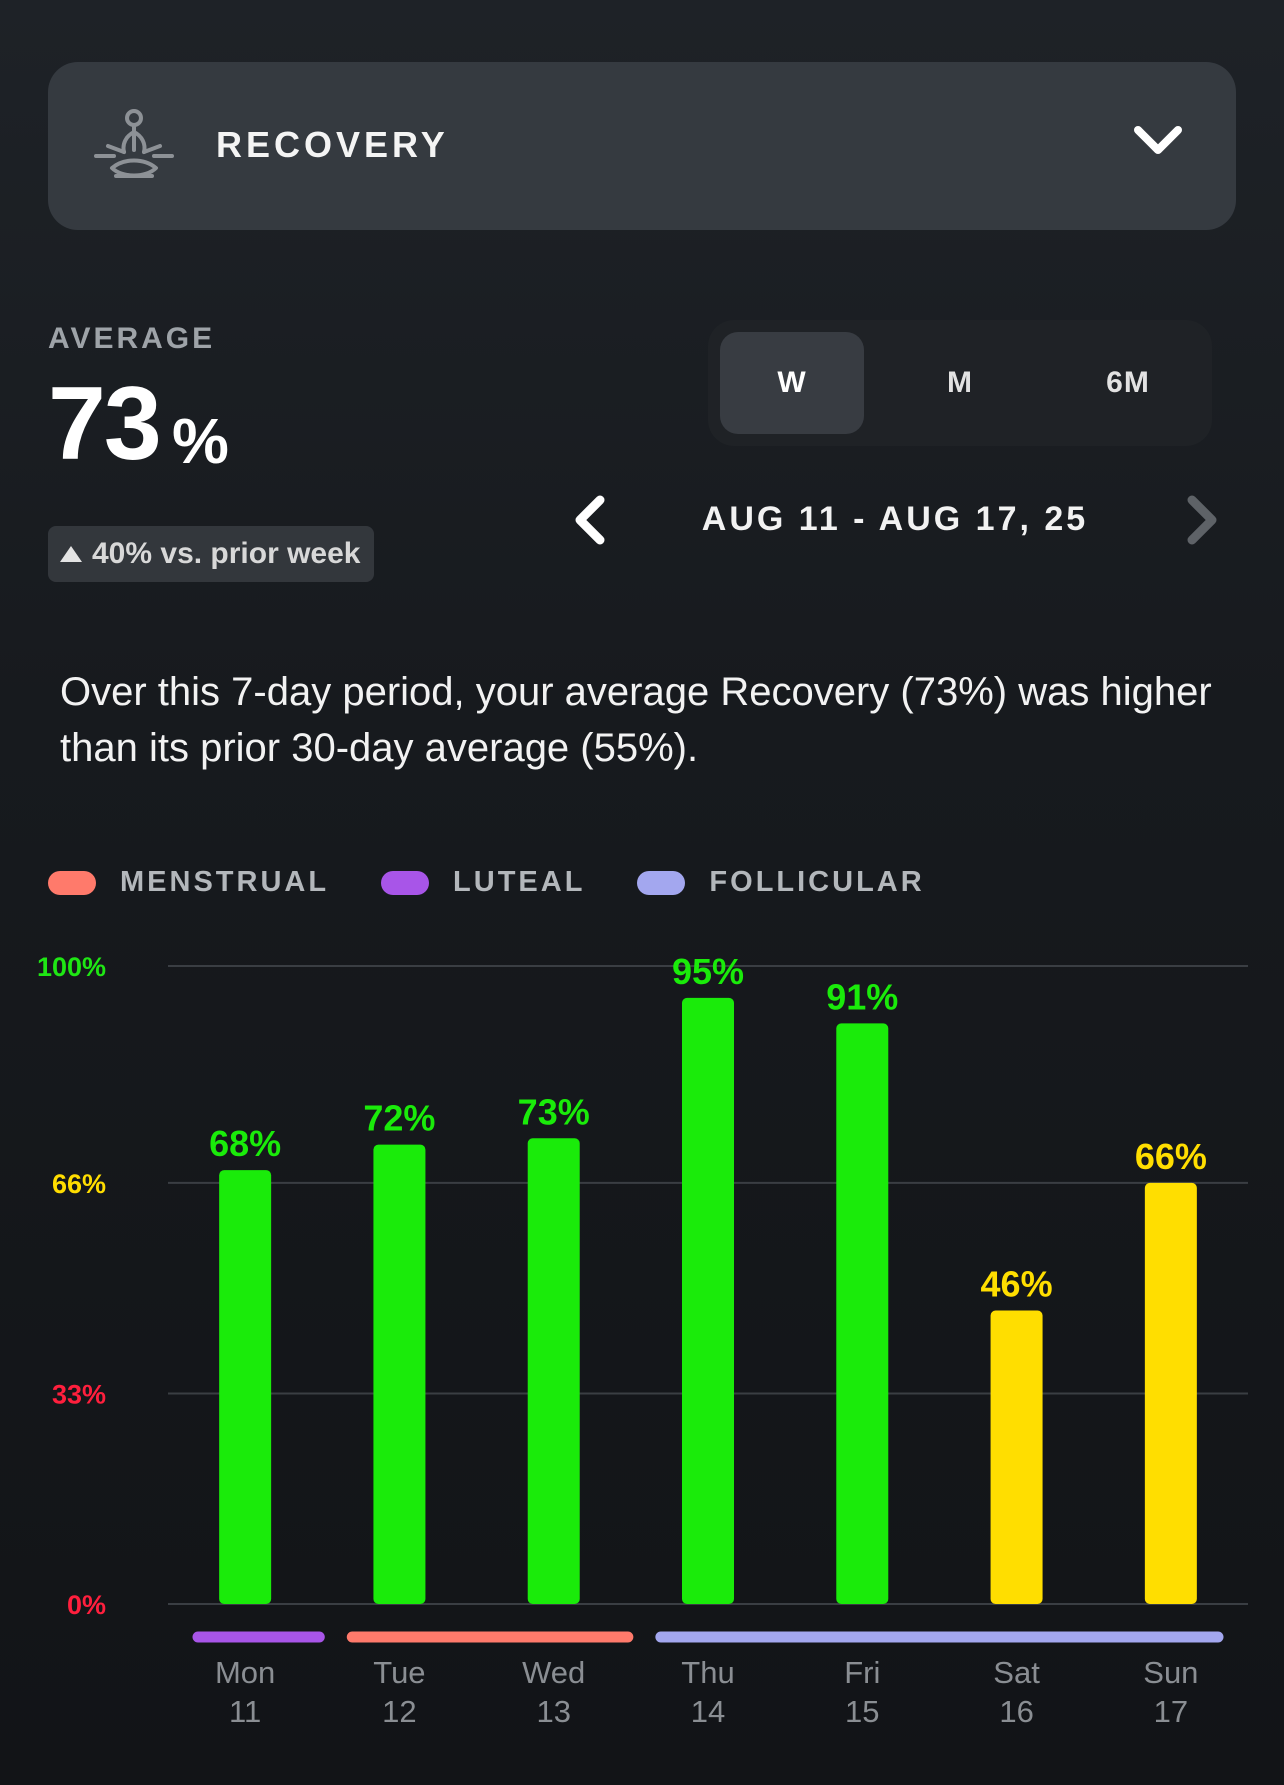 This screenshot has width=1284, height=1785. What do you see at coordinates (1171, 1156) in the screenshot?
I see `bar-value-label: 66%` at bounding box center [1171, 1156].